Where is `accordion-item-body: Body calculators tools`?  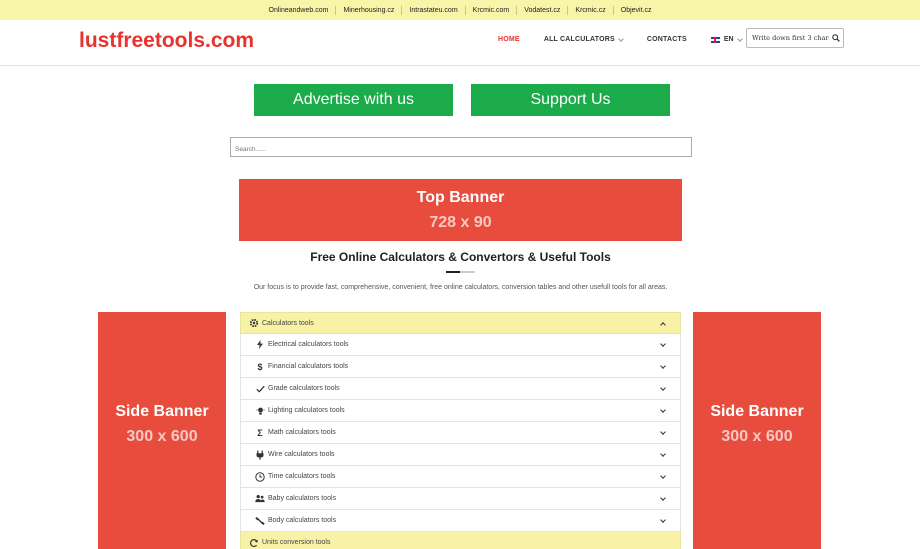 accordion-item-body: Body calculators tools is located at coordinates (460, 521).